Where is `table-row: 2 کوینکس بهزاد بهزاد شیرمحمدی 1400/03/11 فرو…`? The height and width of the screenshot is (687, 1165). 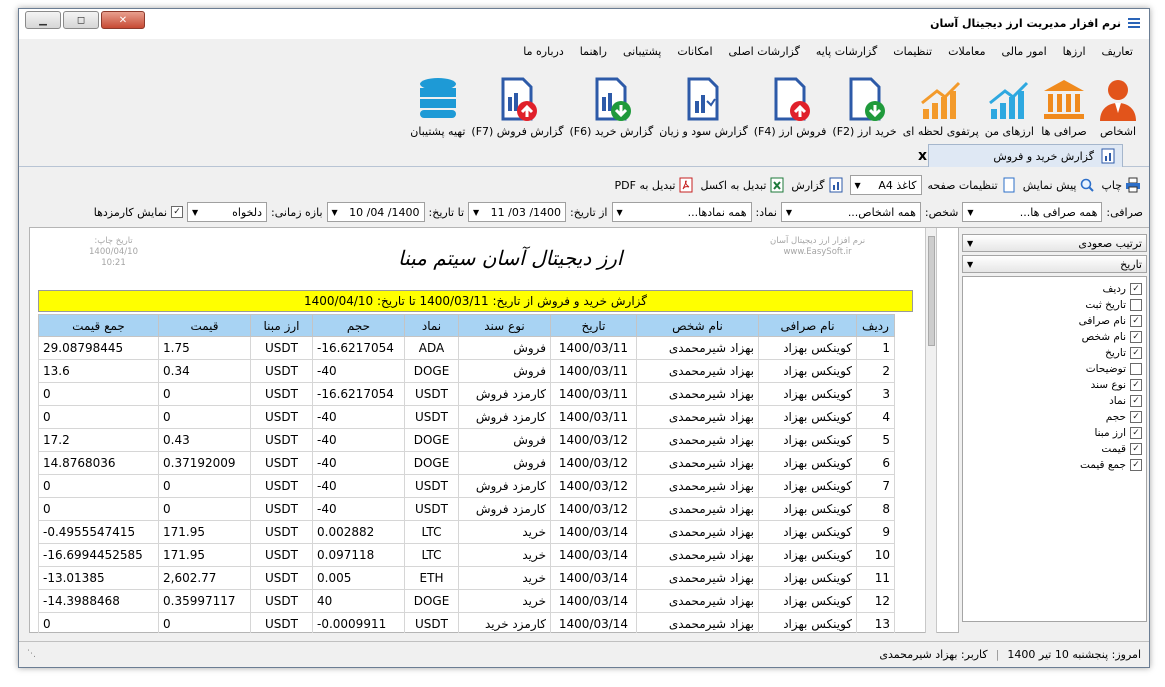 table-row: 2 کوینکس بهزاد بهزاد شیرمحمدی 1400/03/11 فرو… is located at coordinates (466, 371).